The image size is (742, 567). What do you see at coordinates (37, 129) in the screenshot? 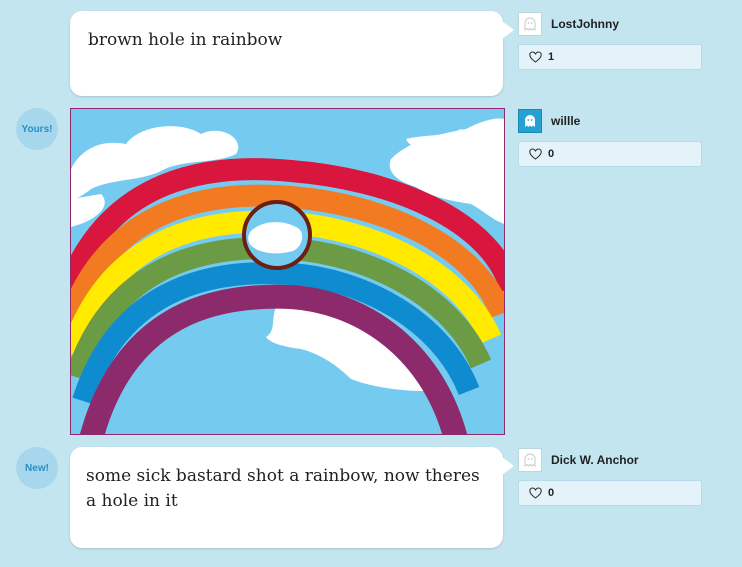
I see `yours-badge: Yours!` at bounding box center [37, 129].